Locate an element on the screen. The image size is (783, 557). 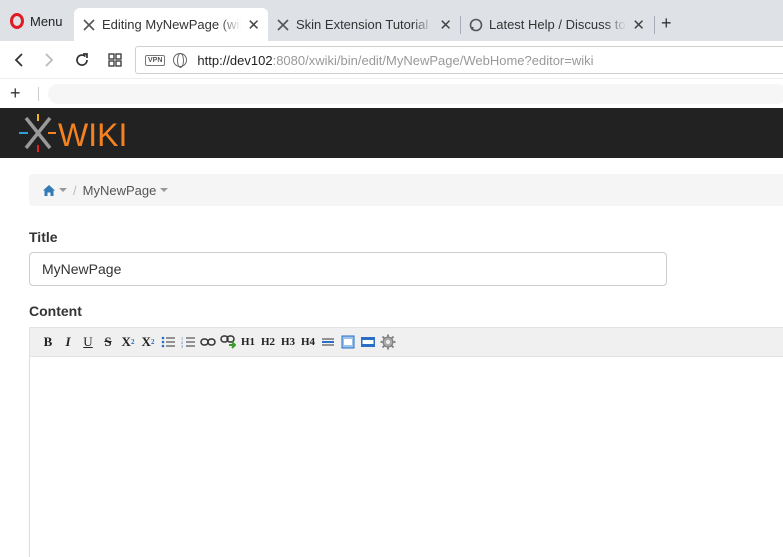
image-icon is located at coordinates (348, 342).